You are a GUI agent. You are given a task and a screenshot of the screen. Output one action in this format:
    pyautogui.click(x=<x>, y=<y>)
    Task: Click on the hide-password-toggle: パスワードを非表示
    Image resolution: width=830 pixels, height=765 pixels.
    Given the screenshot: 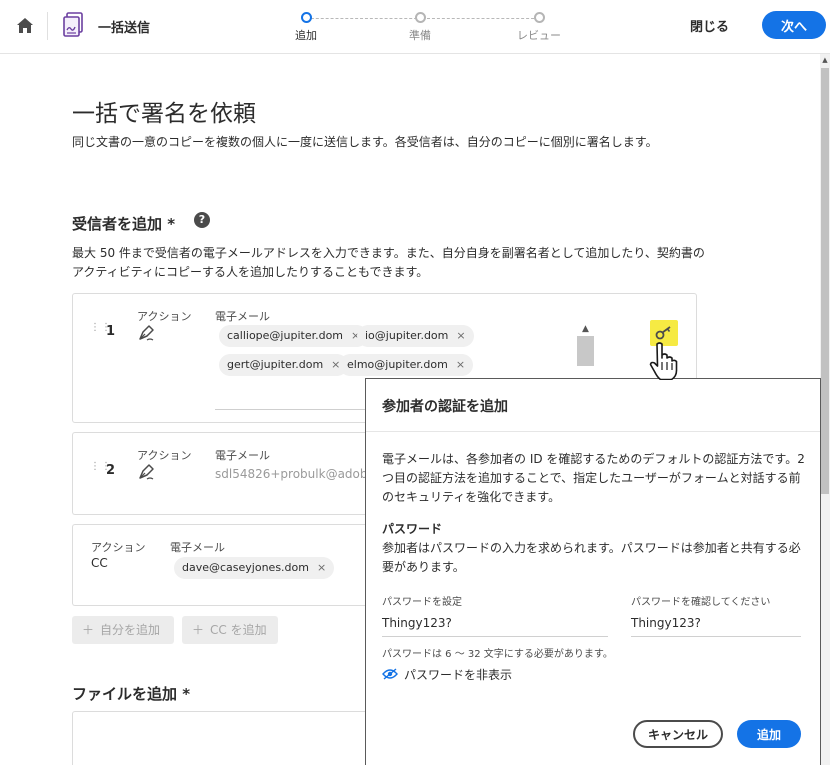 What is the action you would take?
    pyautogui.click(x=447, y=674)
    